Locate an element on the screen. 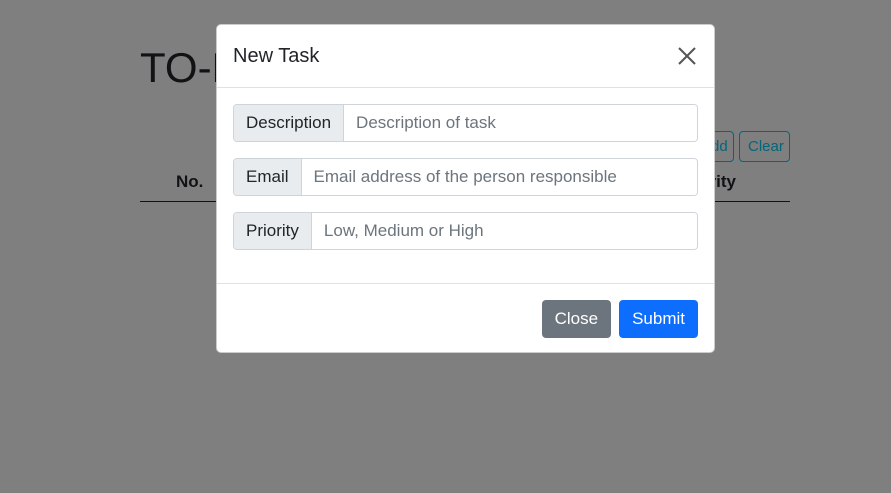 This screenshot has height=493, width=891. modal-footer: Close Submit is located at coordinates (465, 318).